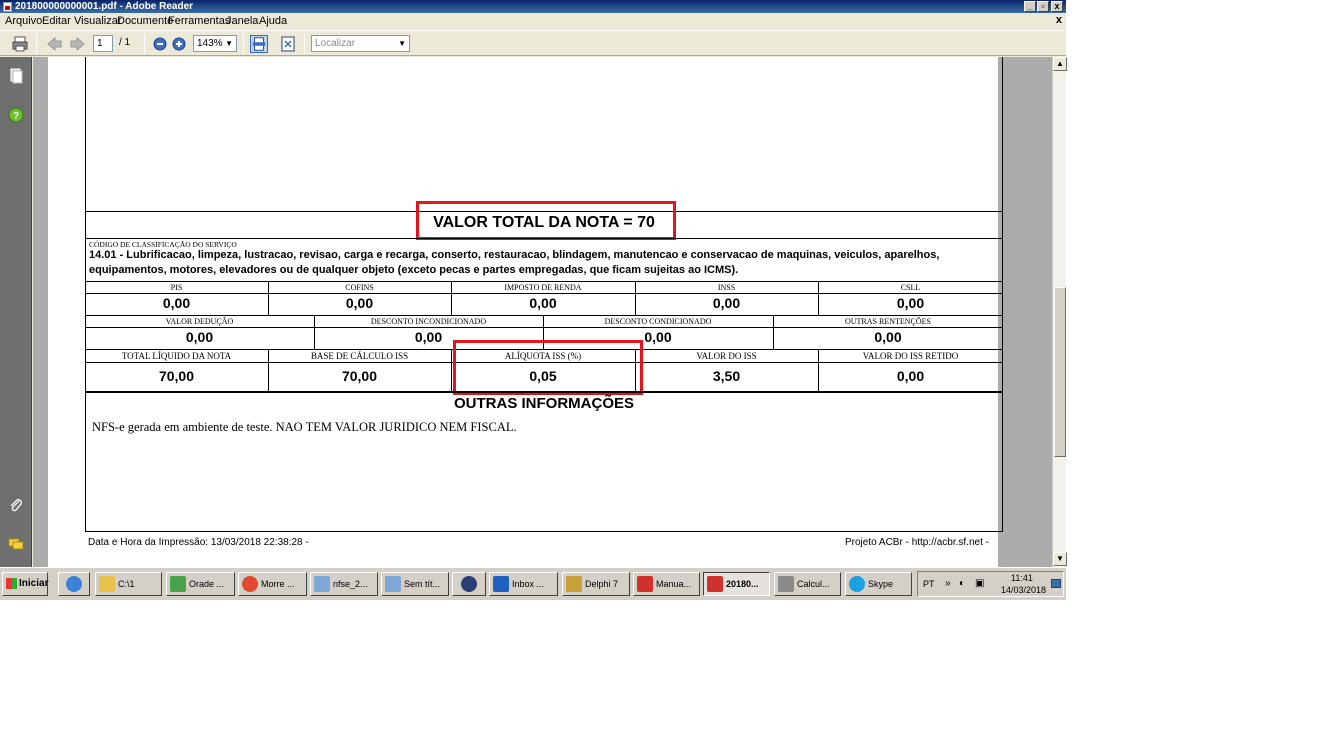 This screenshot has height=746, width=1326. I want to click on menu-ajuda: Ajuda, so click(273, 21).